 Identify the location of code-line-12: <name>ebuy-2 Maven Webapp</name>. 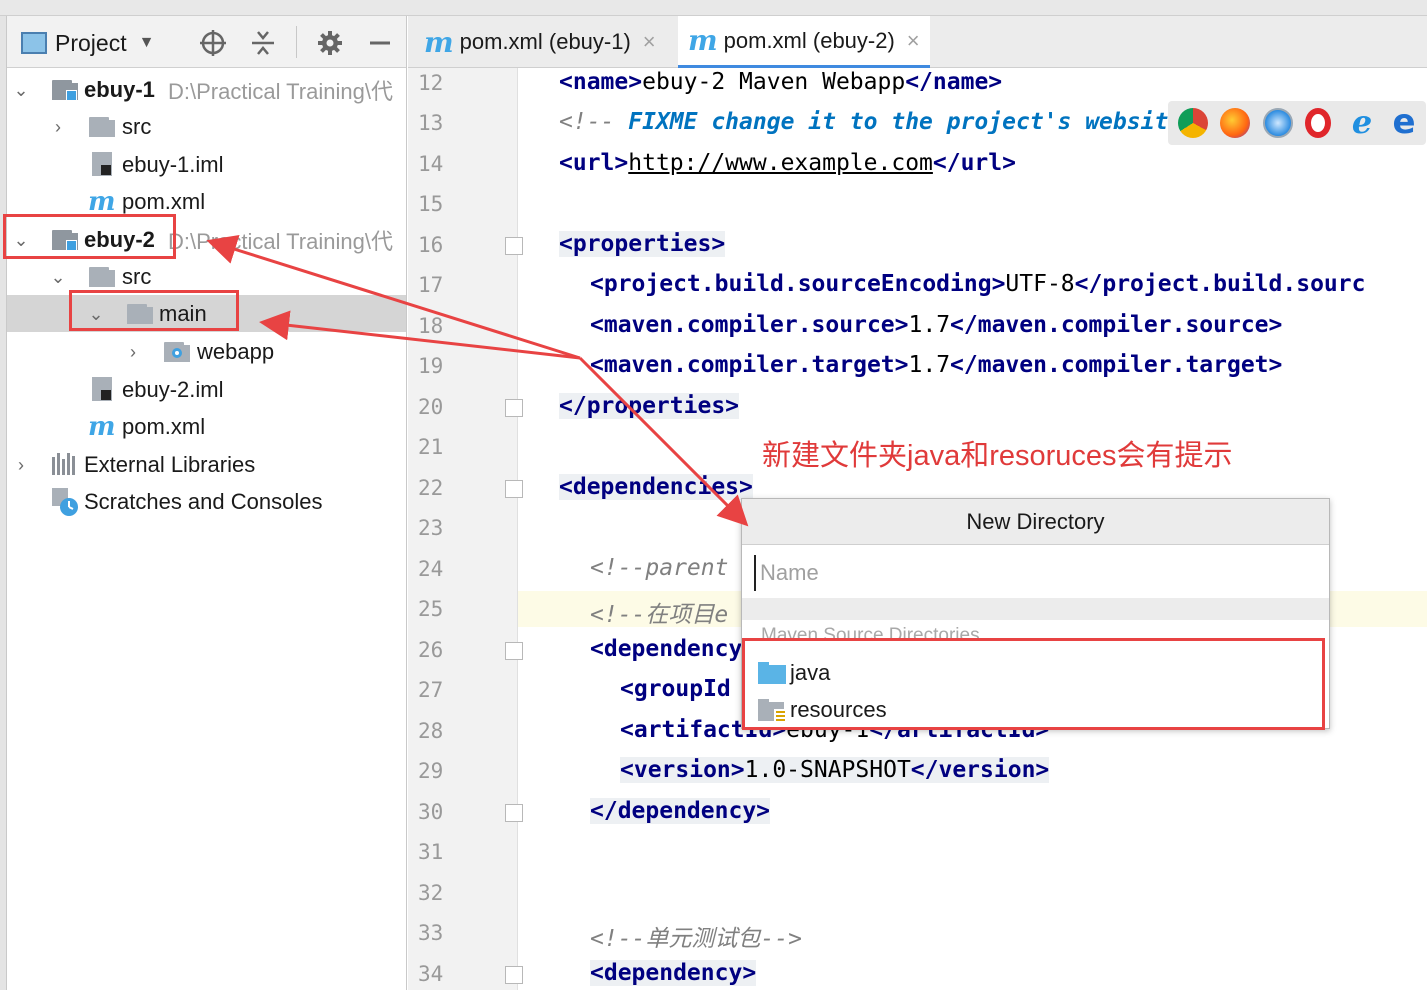
(780, 82).